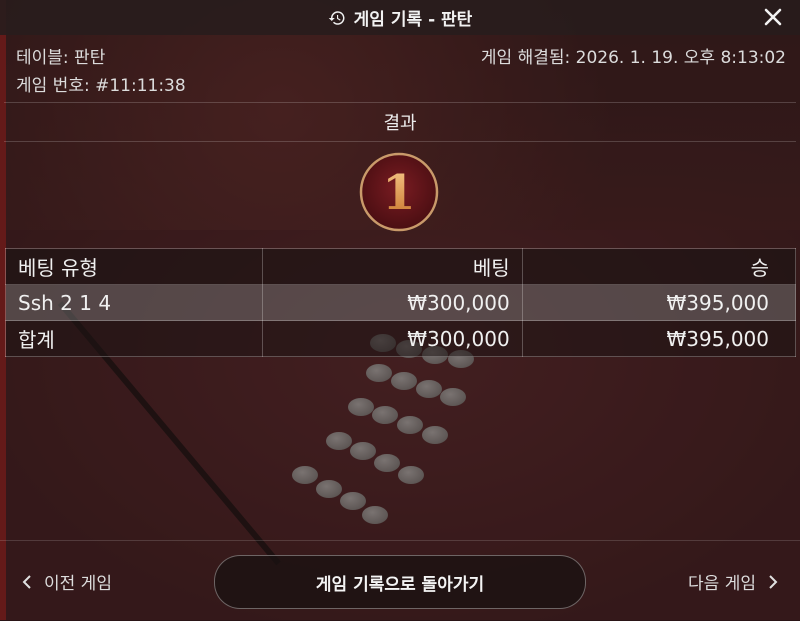 The height and width of the screenshot is (621, 800). I want to click on table-name: 테이블: 판탄, so click(61, 58).